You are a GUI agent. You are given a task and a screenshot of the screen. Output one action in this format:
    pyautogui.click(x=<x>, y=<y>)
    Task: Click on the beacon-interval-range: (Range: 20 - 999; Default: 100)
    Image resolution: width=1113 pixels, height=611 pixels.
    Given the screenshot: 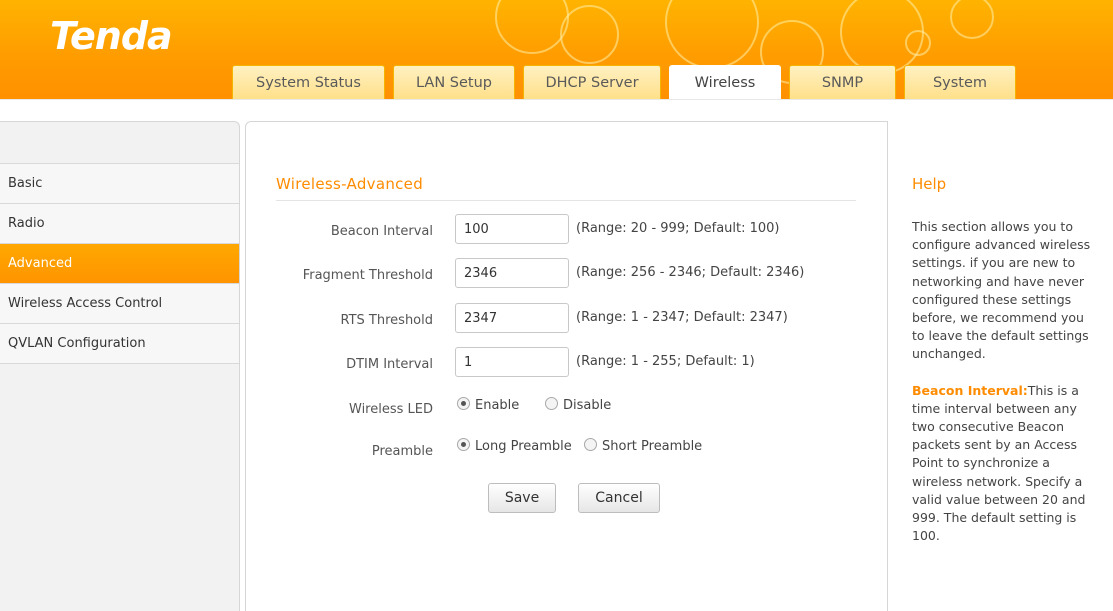 What is the action you would take?
    pyautogui.click(x=678, y=228)
    